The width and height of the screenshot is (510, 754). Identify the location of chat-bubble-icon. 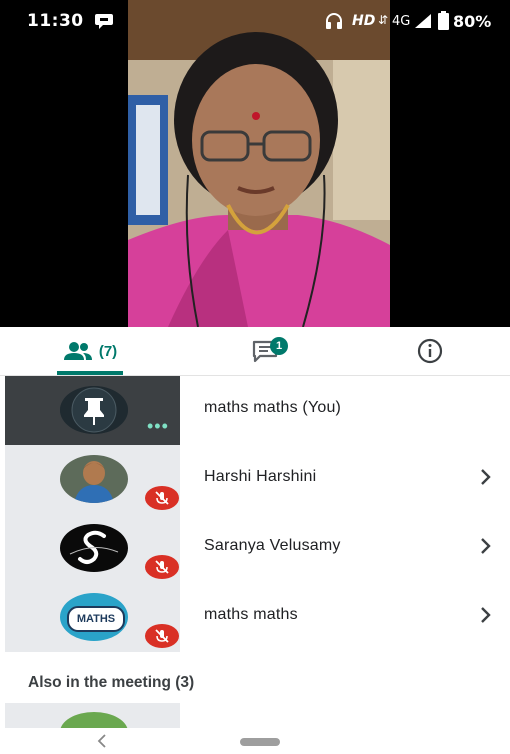
(104, 23).